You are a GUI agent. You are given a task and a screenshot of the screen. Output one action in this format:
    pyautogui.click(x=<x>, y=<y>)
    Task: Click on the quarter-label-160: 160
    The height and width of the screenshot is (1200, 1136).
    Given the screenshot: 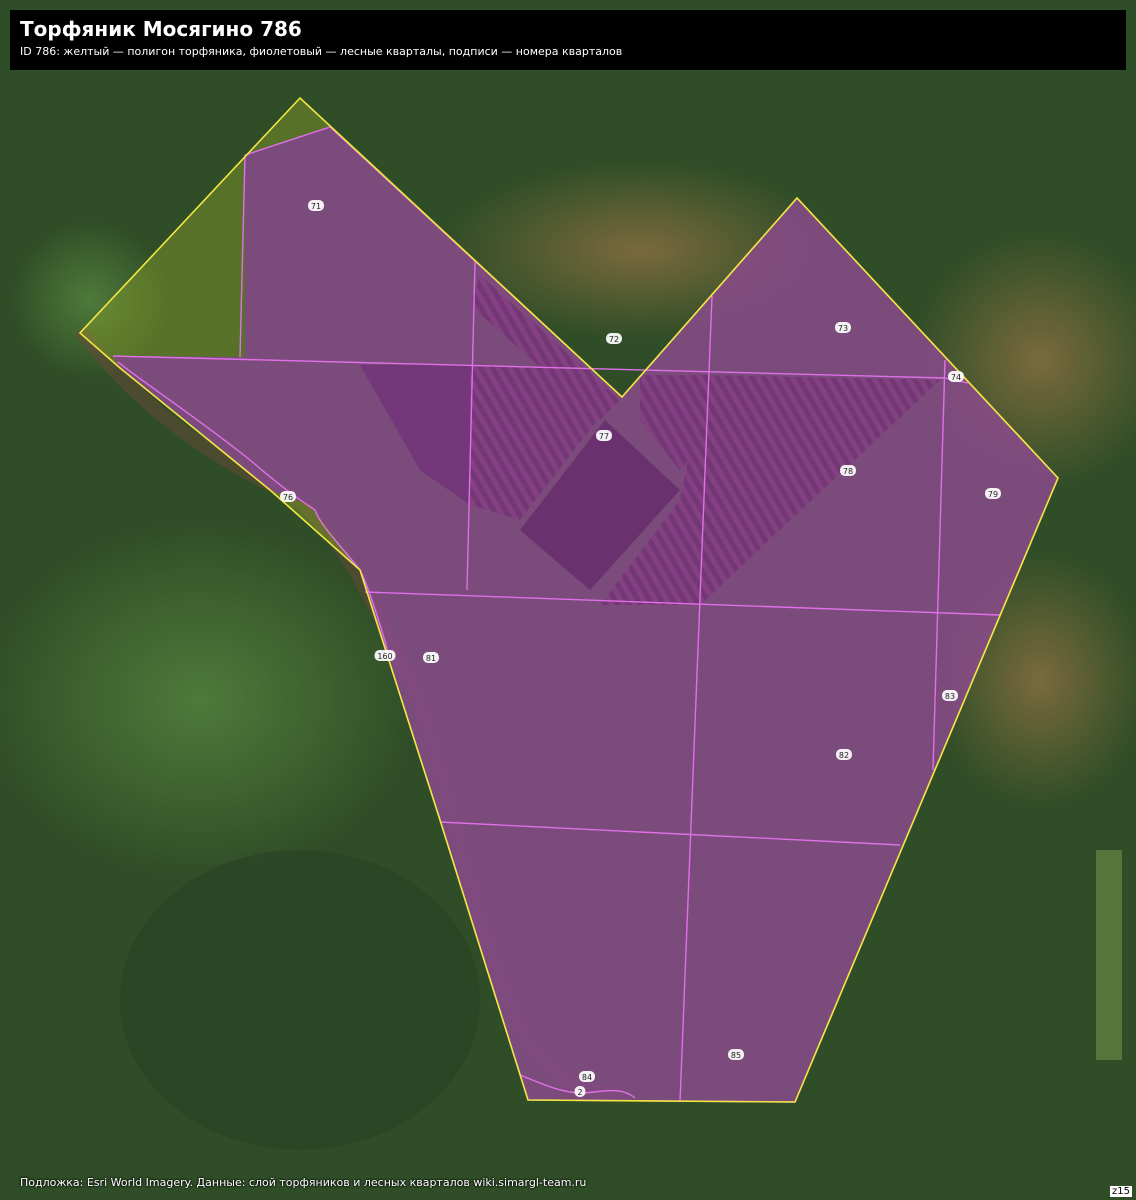 What is the action you would take?
    pyautogui.click(x=385, y=655)
    